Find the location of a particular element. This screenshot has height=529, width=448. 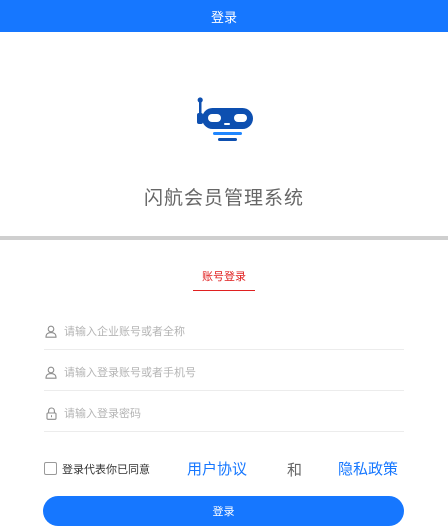

password-field is located at coordinates (224, 414).